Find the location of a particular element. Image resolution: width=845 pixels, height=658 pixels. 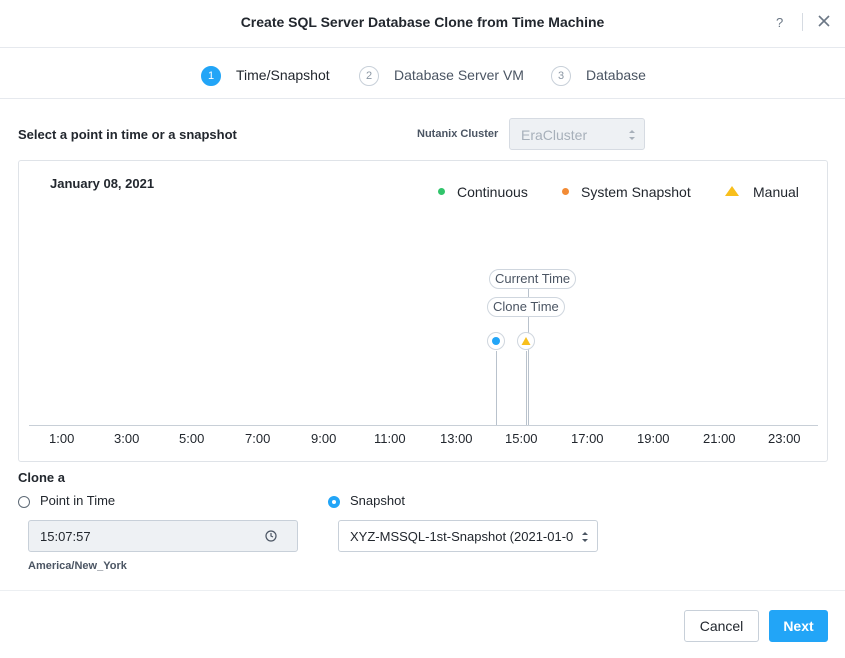

manual-snapshot-icon is located at coordinates (526, 341).